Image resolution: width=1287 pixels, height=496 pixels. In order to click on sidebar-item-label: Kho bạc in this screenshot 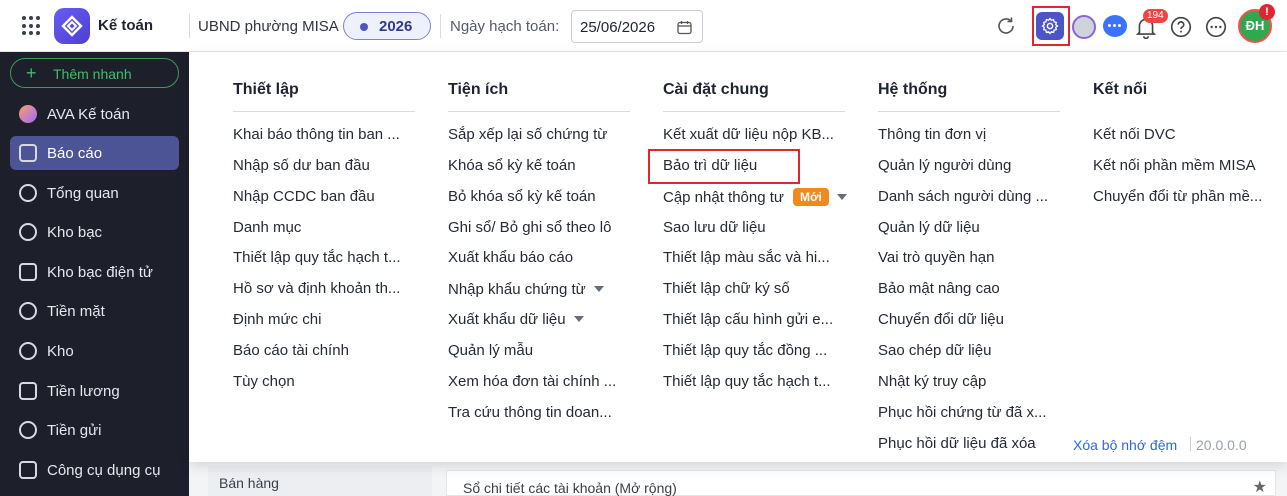, I will do `click(75, 232)`.